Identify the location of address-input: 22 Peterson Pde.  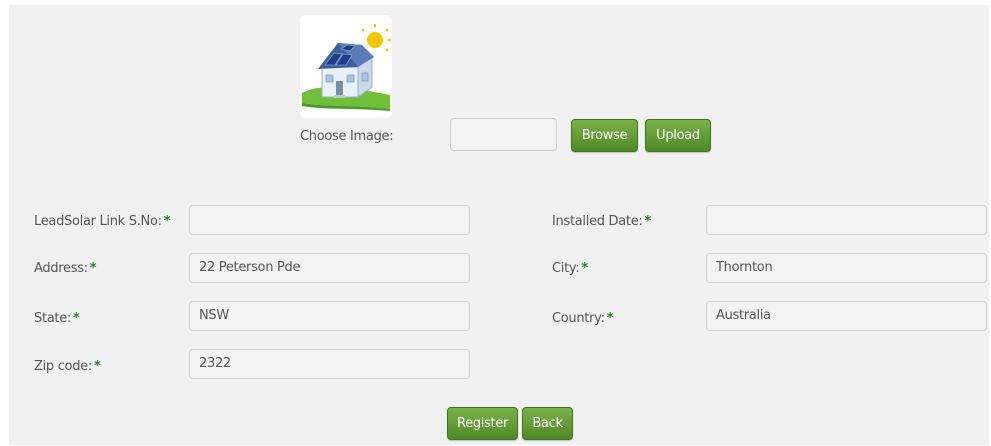
(329, 268).